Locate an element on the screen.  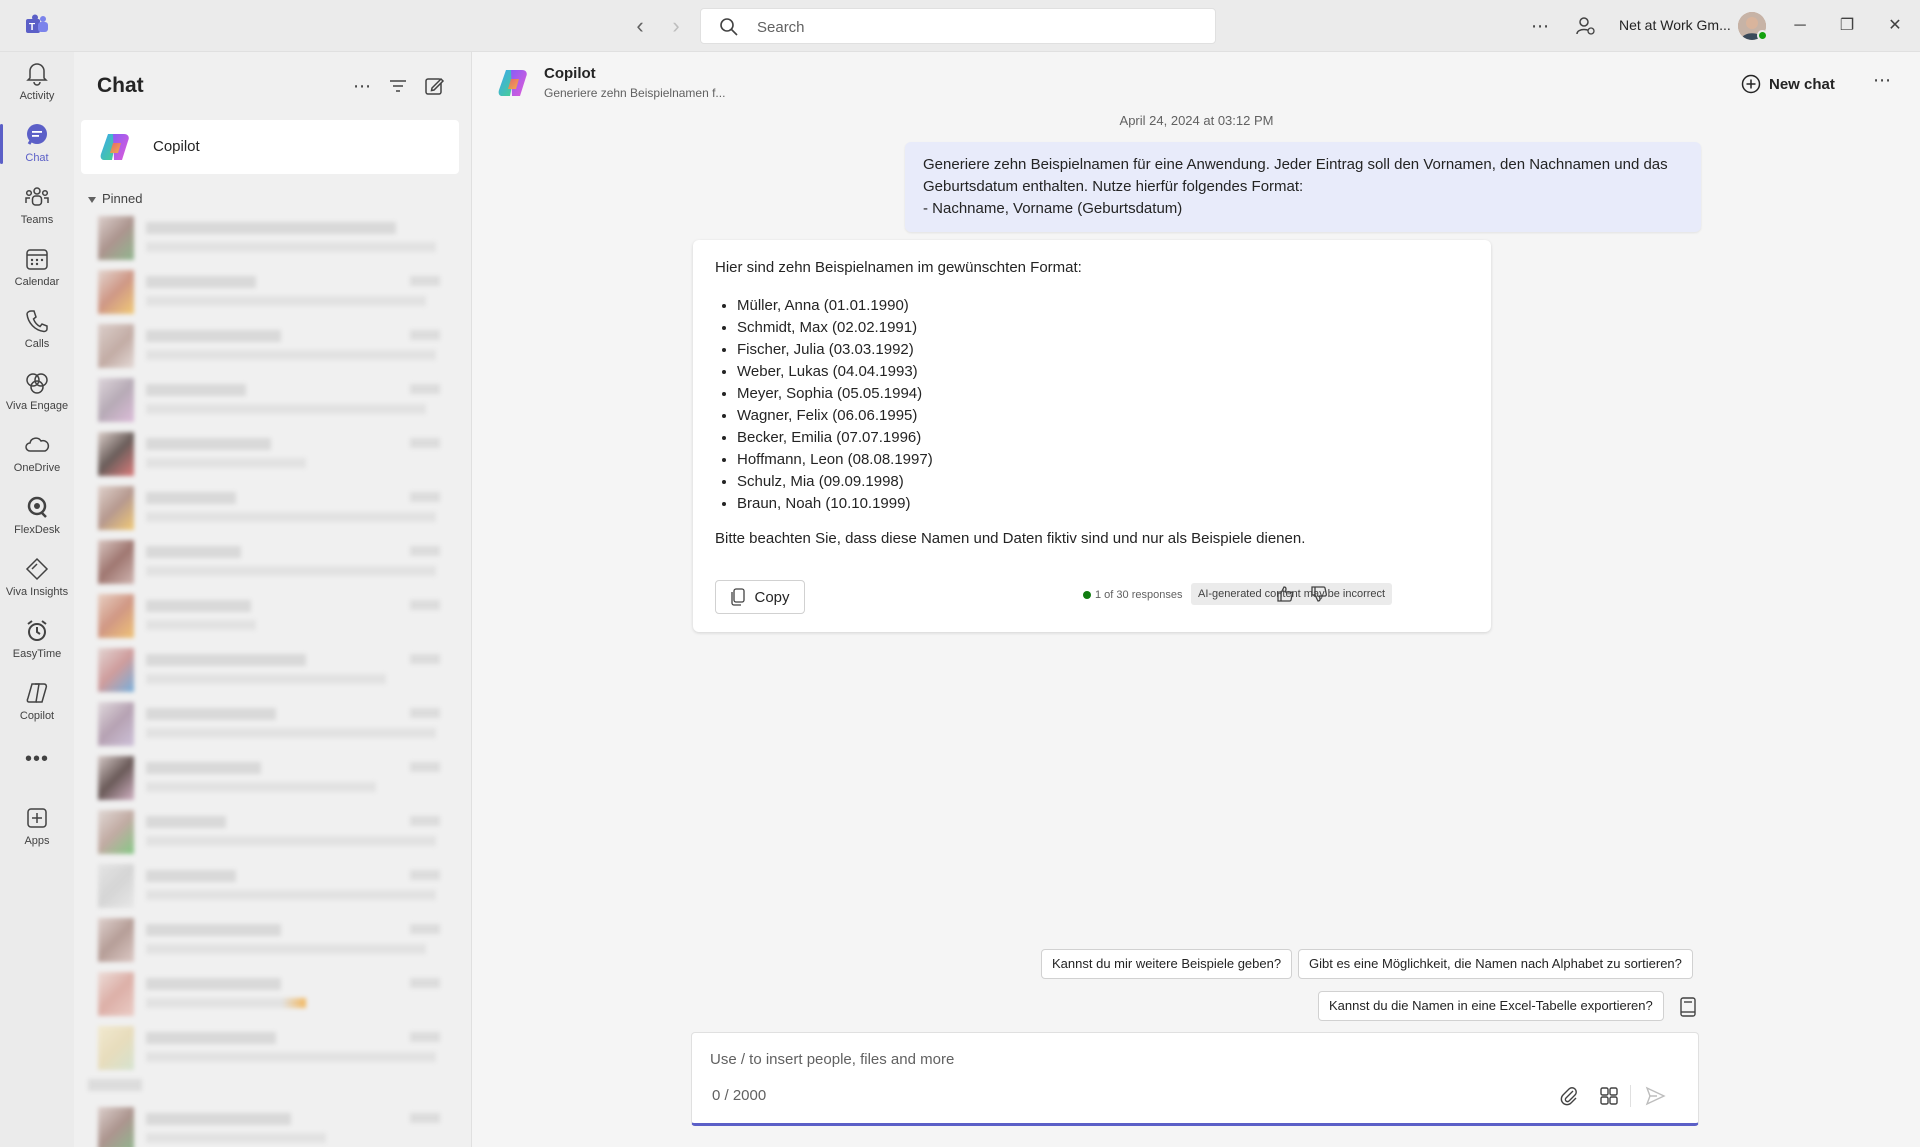
rail-more-apps: ••• is located at coordinates (37, 762).